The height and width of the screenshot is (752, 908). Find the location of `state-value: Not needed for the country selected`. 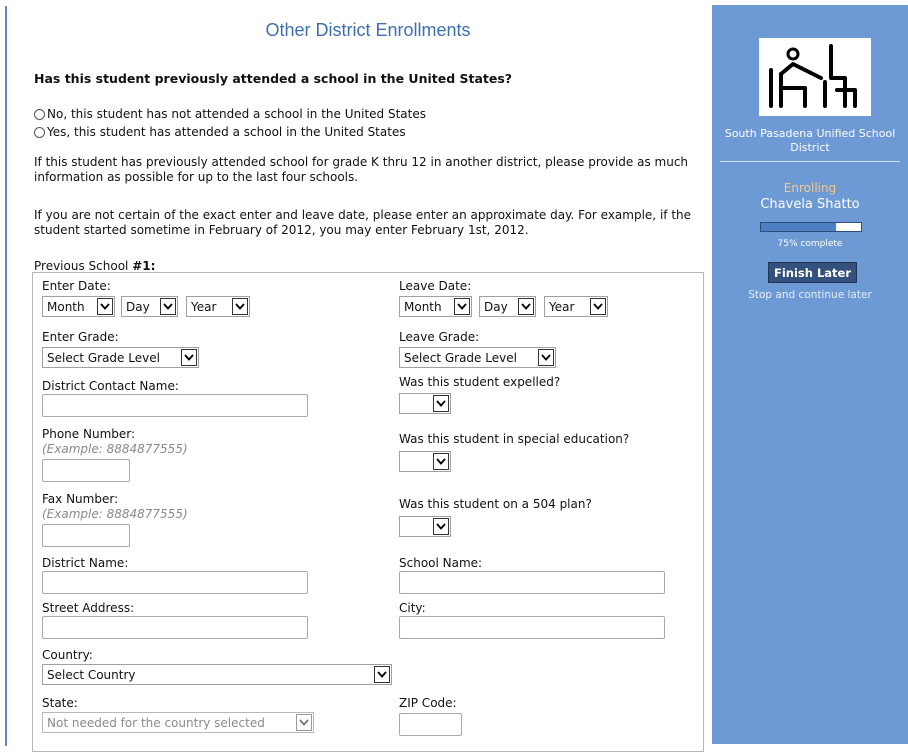

state-value: Not needed for the country selected is located at coordinates (156, 722).